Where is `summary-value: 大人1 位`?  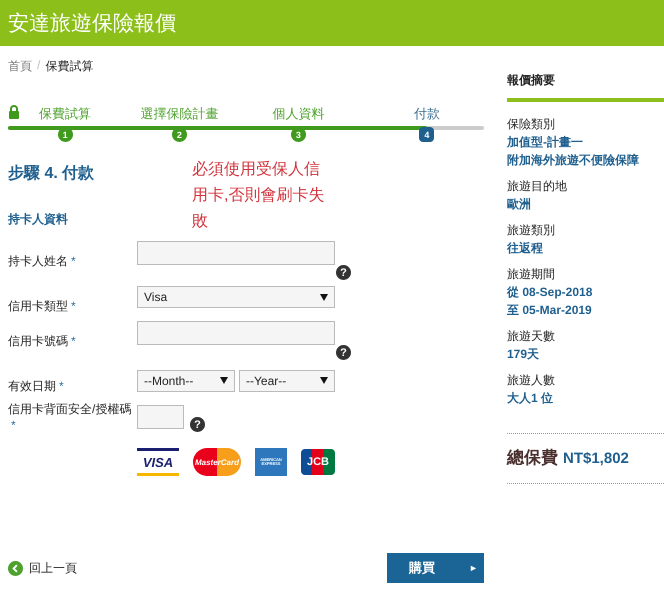
summary-value: 大人1 位 is located at coordinates (530, 398).